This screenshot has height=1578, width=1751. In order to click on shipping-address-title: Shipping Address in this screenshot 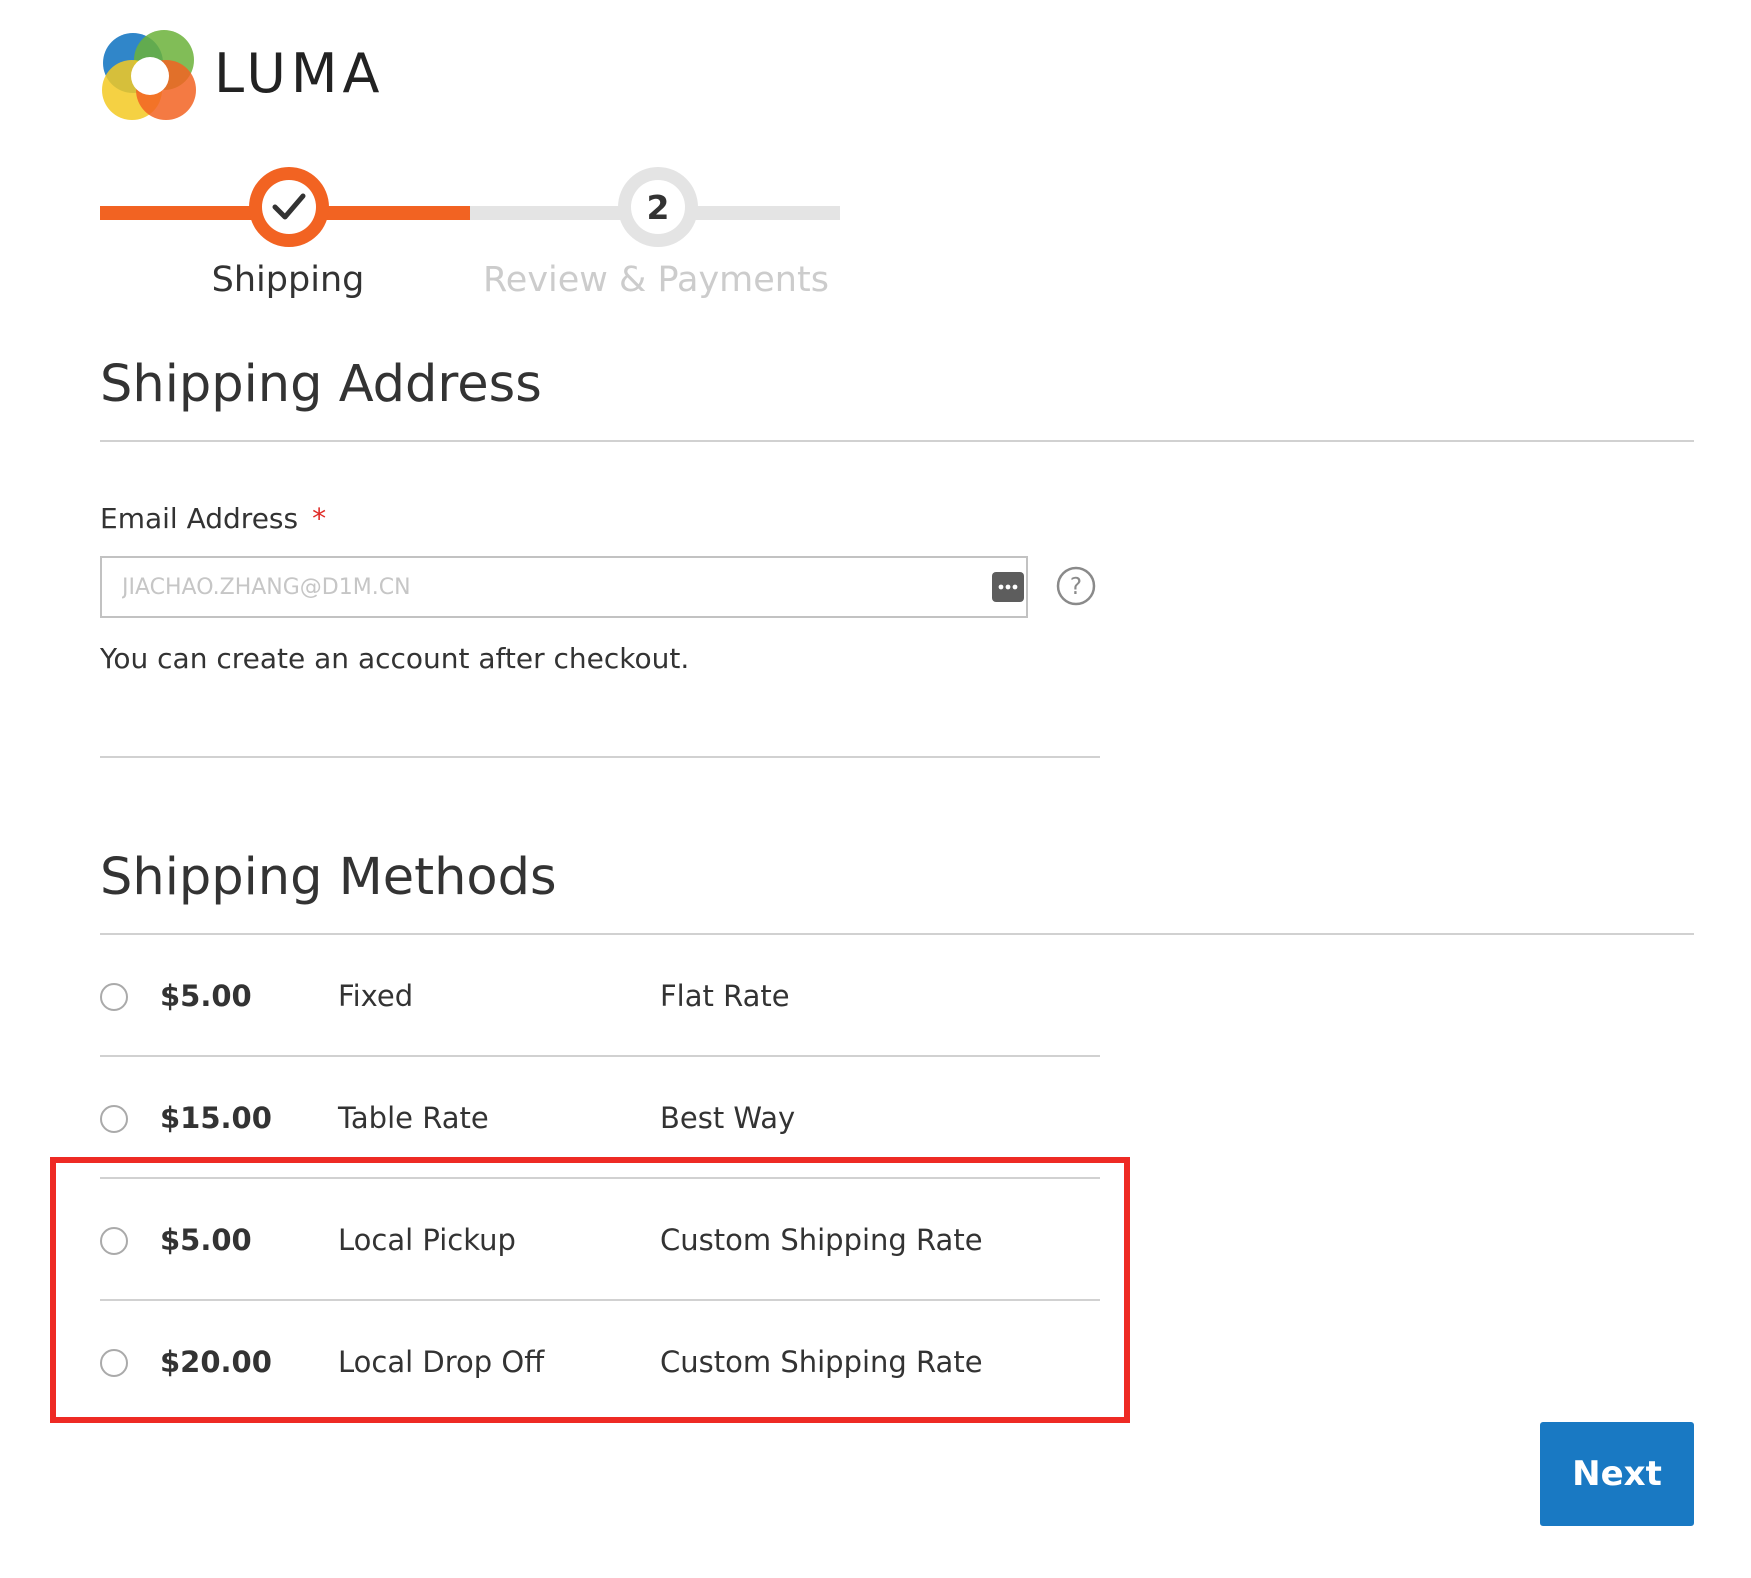, I will do `click(321, 384)`.